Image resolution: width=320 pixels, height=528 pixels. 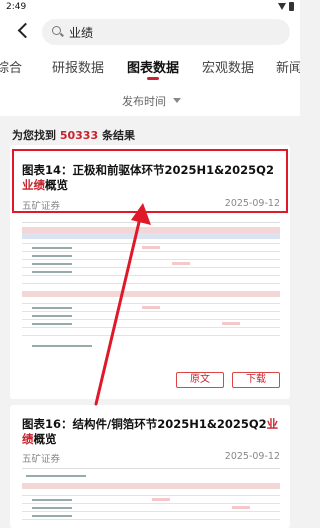 I want to click on table-subheader, so click(x=151, y=236).